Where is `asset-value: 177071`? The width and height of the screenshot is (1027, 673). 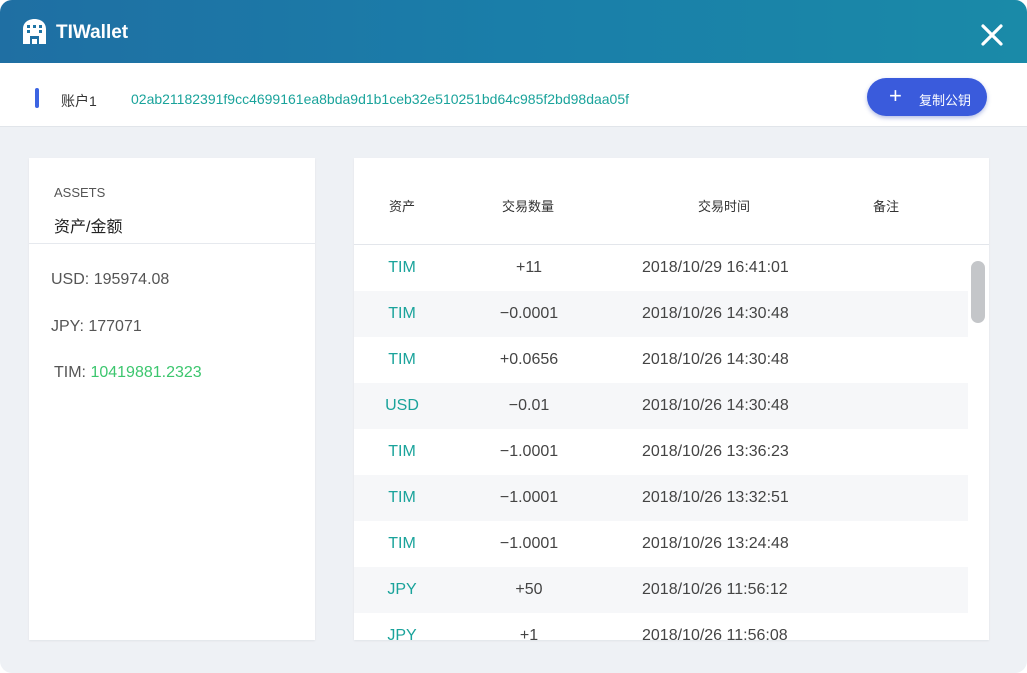 asset-value: 177071 is located at coordinates (115, 326).